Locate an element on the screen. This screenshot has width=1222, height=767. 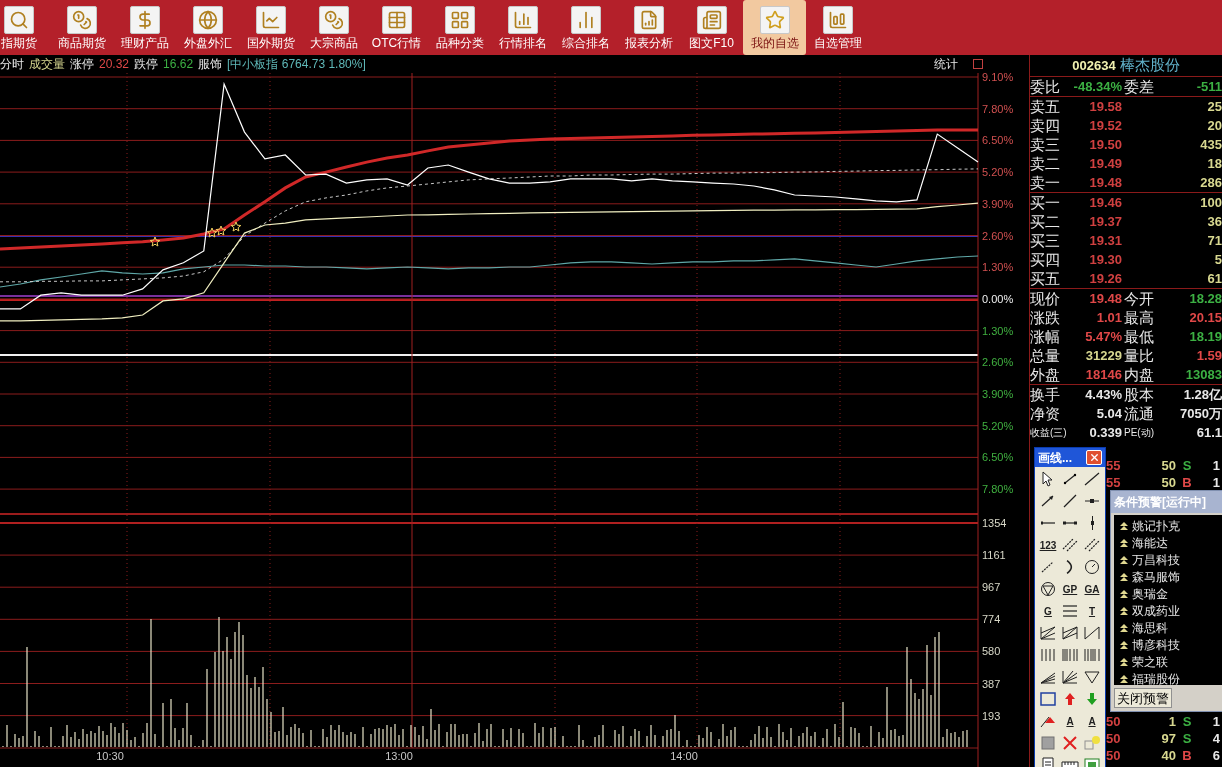
volume-value: 25 is located at coordinates (1214, 107).